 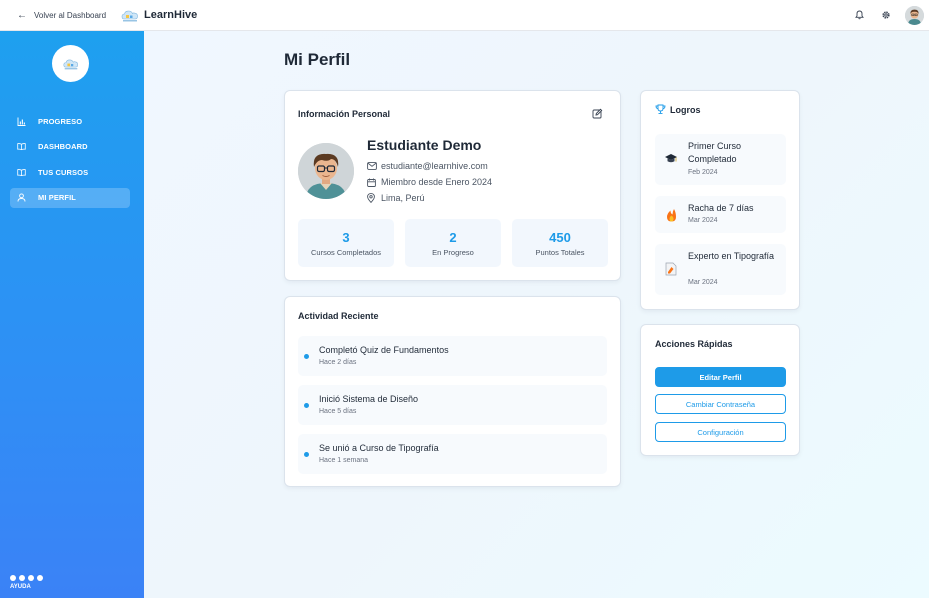 What do you see at coordinates (26, 582) in the screenshot?
I see `sidebar-footer: AYUDA` at bounding box center [26, 582].